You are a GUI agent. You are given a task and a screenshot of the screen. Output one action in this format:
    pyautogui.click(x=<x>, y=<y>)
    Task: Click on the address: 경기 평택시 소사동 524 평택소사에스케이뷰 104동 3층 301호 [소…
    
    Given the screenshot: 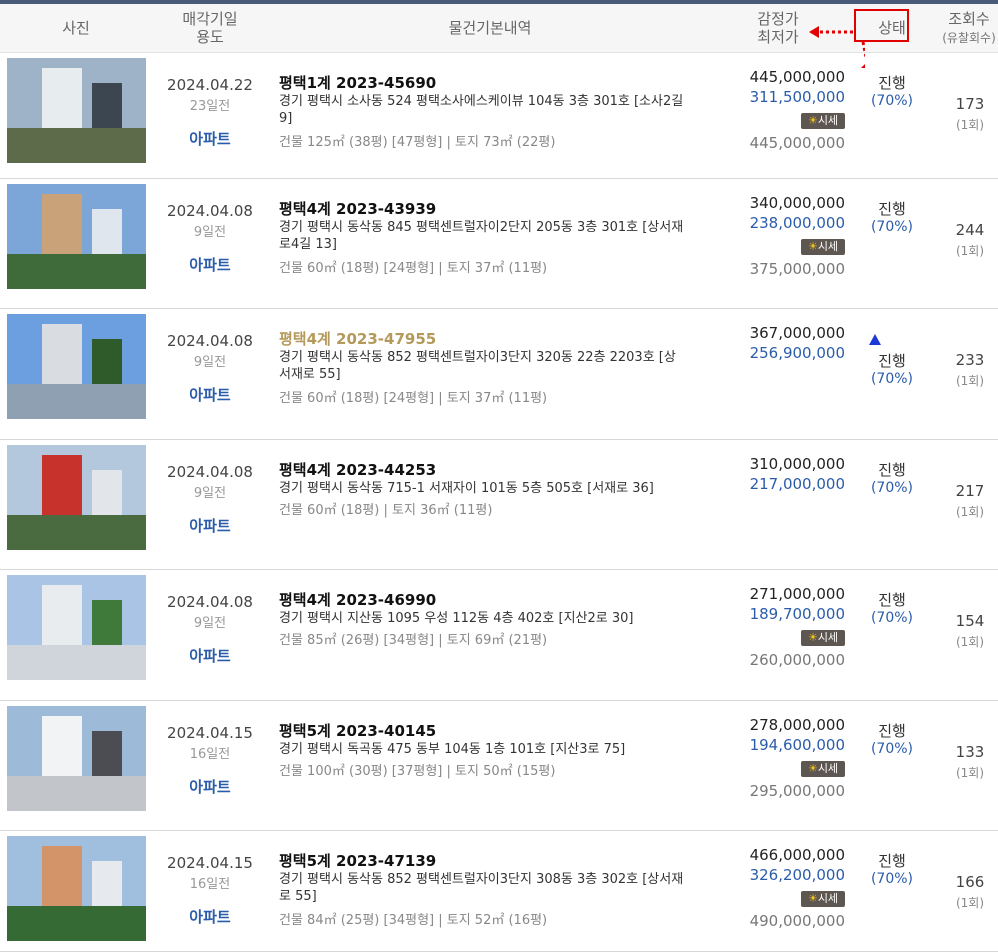 What is the action you would take?
    pyautogui.click(x=481, y=101)
    